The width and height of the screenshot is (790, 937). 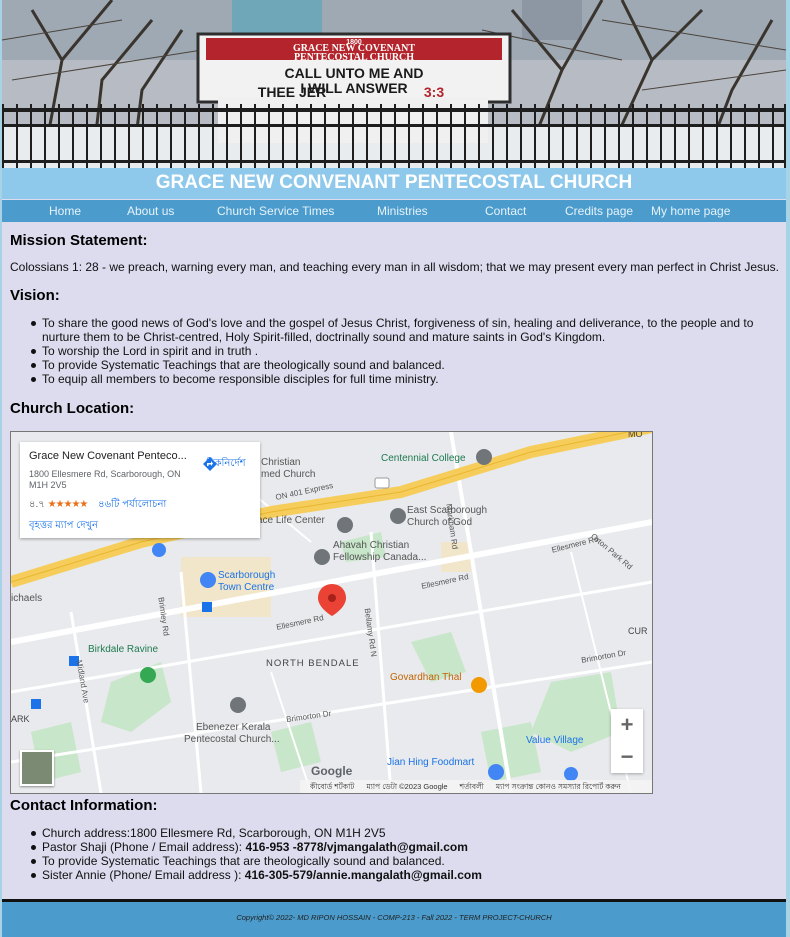 I want to click on map-label: Church of God, so click(x=440, y=522).